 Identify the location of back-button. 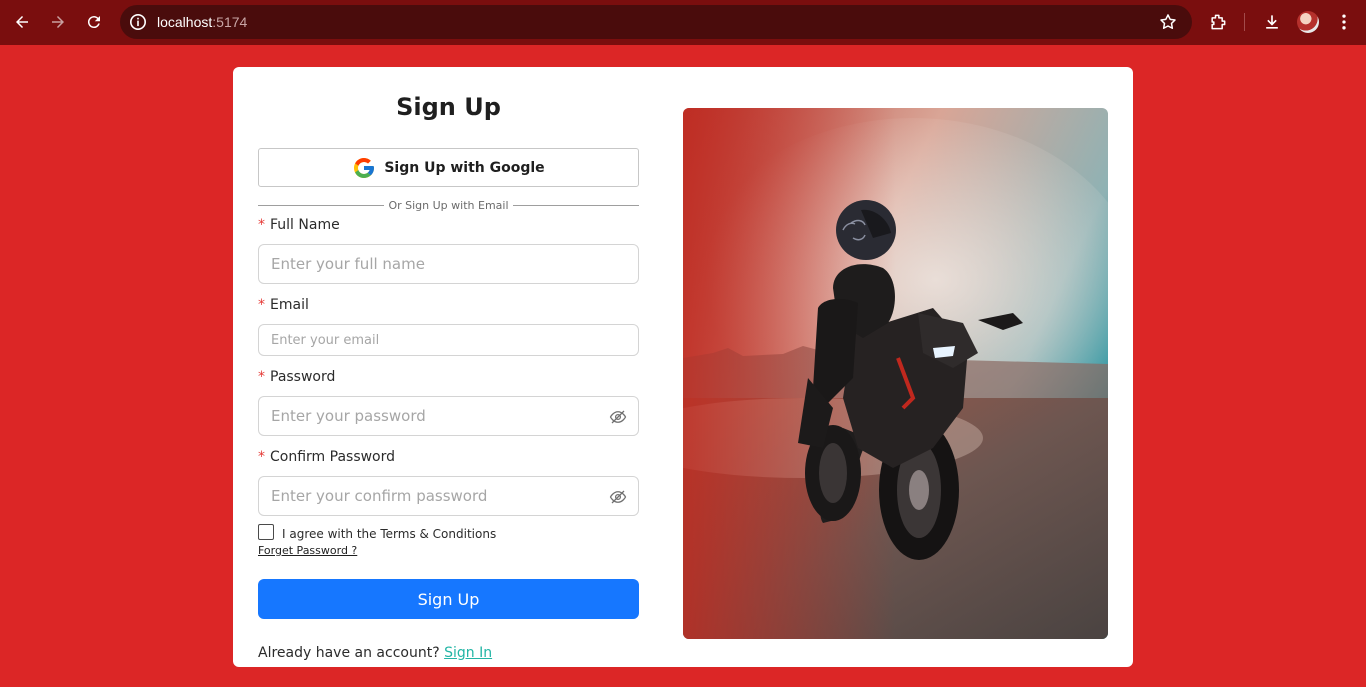
(22, 22).